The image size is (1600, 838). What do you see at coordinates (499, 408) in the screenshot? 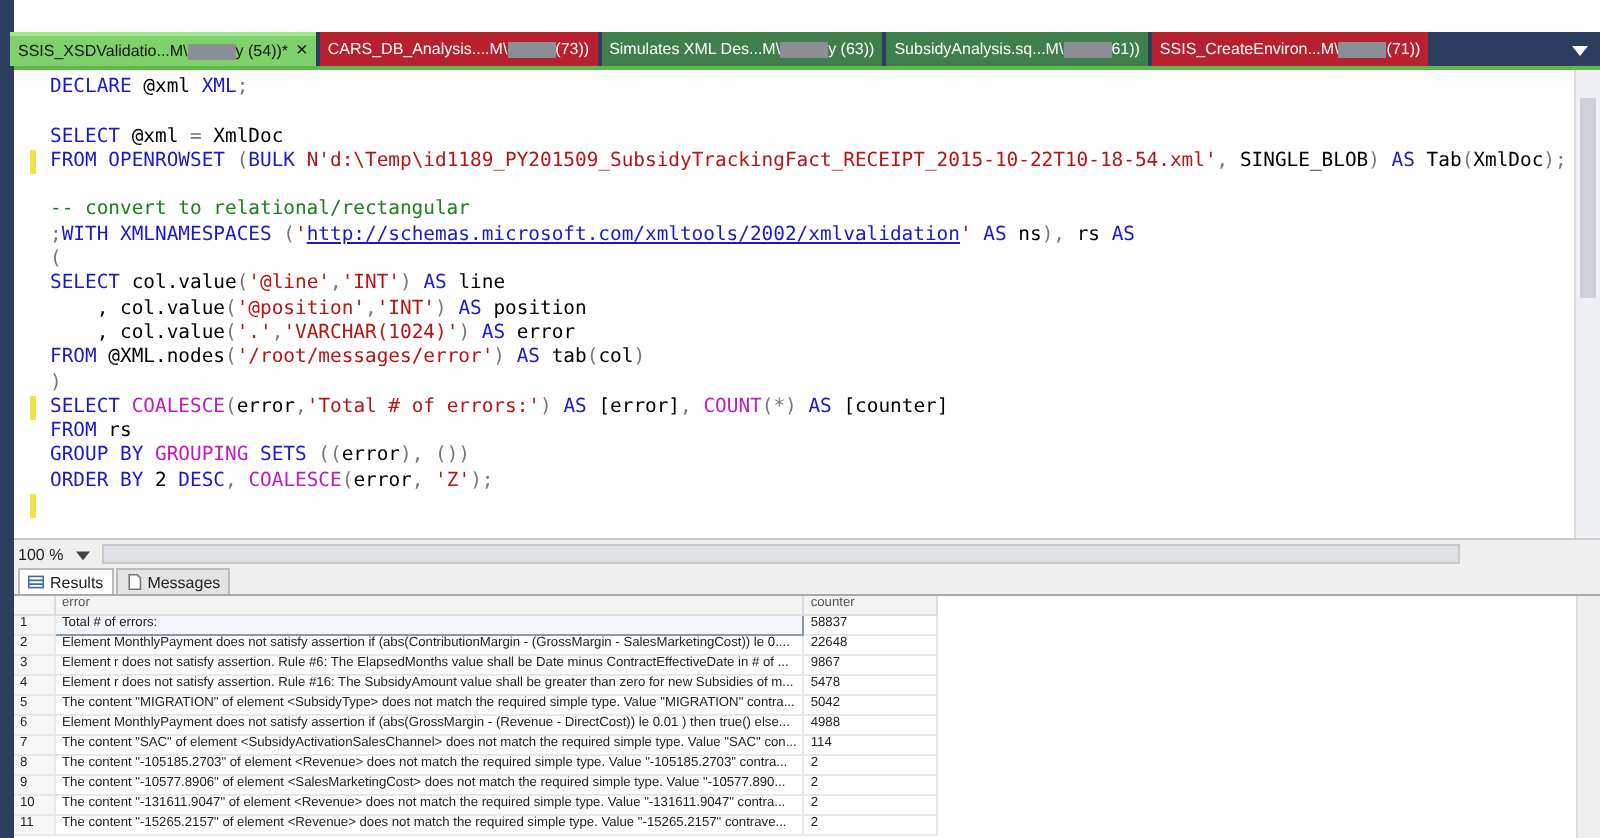
I see `code-line: SELECT COALESCE(error,'Total # of errors:') AS [error], COUNT(*) AS [counter]` at bounding box center [499, 408].